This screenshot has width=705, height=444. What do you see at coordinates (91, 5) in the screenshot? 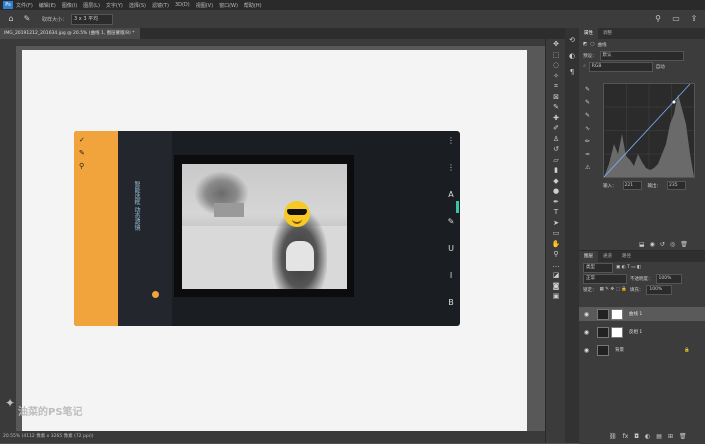
I see `menu-layer: 图层(L)` at bounding box center [91, 5].